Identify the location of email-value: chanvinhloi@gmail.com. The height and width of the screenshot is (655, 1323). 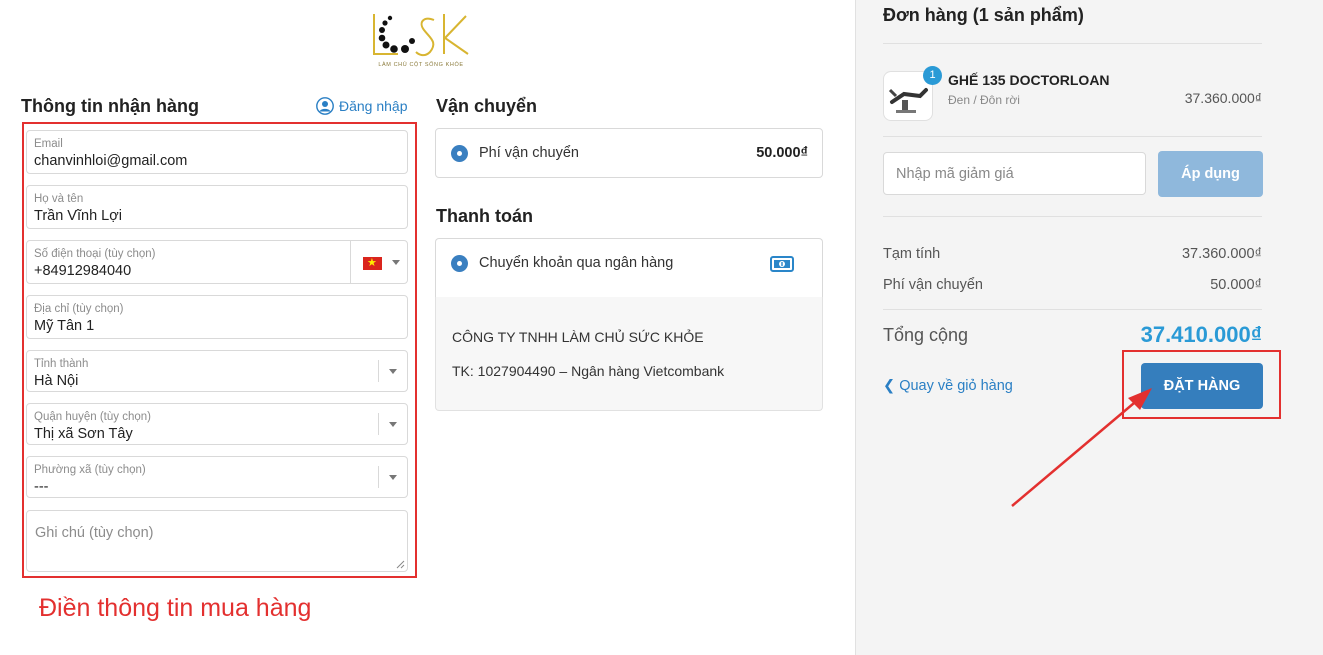
(111, 161).